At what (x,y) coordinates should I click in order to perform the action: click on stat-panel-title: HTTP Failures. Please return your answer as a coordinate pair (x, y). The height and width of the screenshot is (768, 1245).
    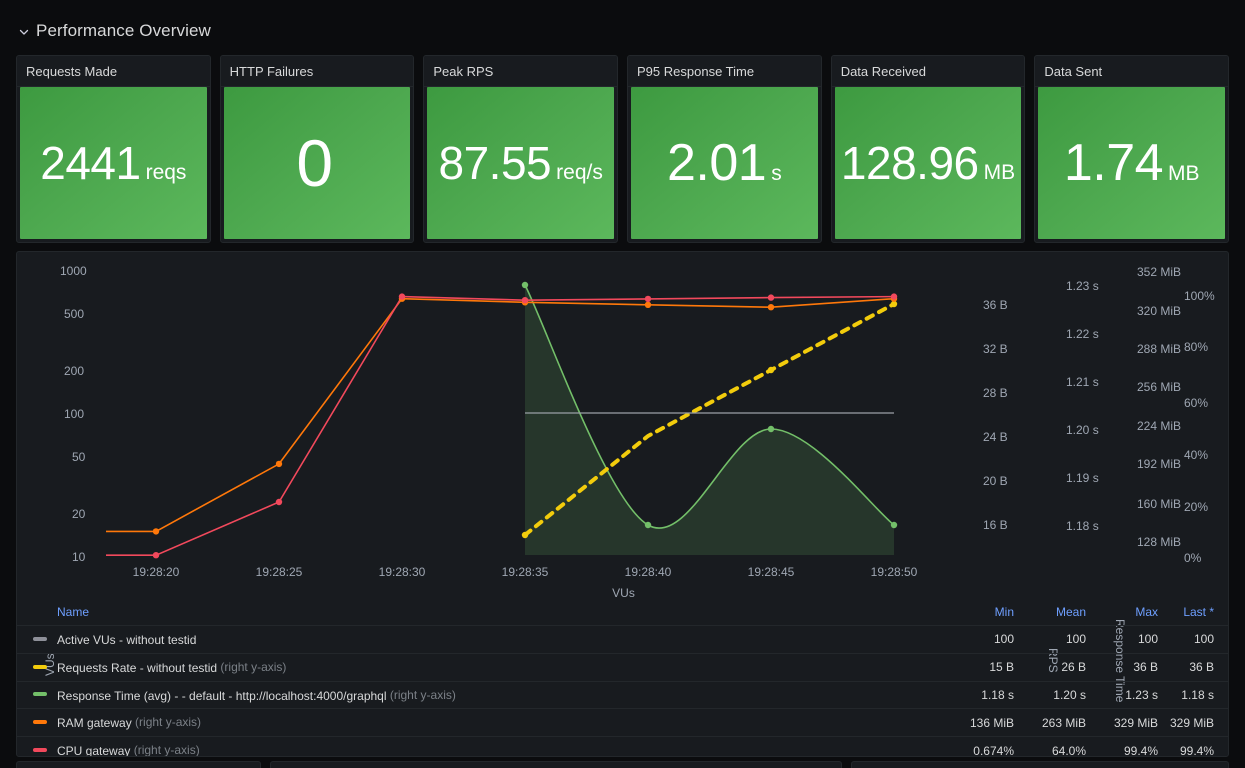
    Looking at the image, I should click on (317, 71).